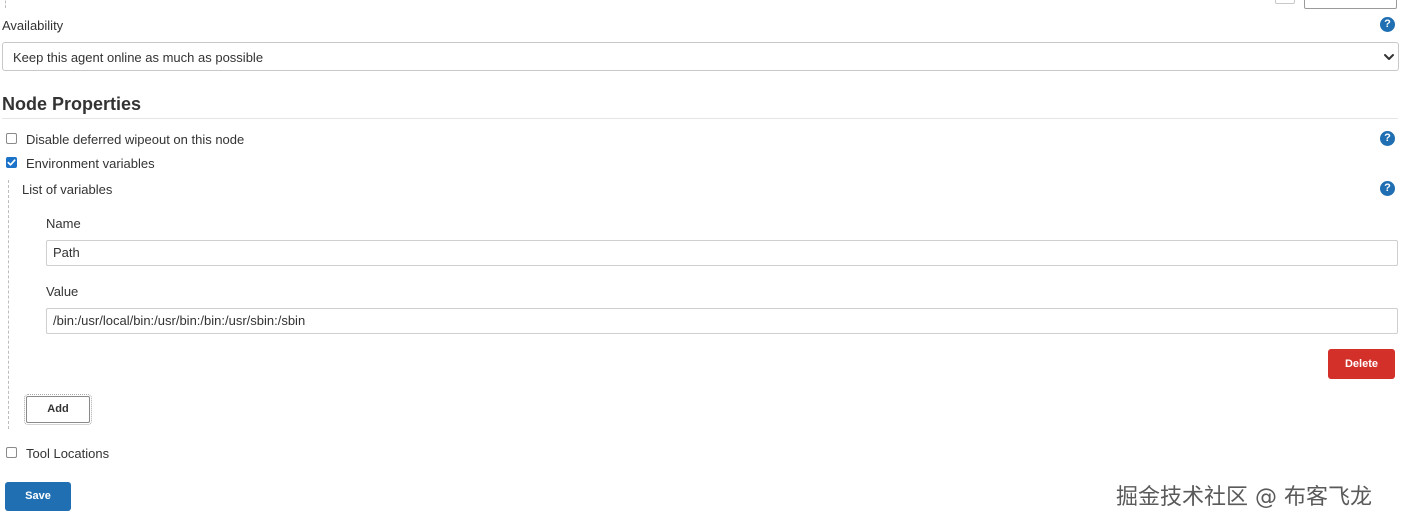 The image size is (1418, 523). I want to click on page-title: Node Properties, so click(72, 104).